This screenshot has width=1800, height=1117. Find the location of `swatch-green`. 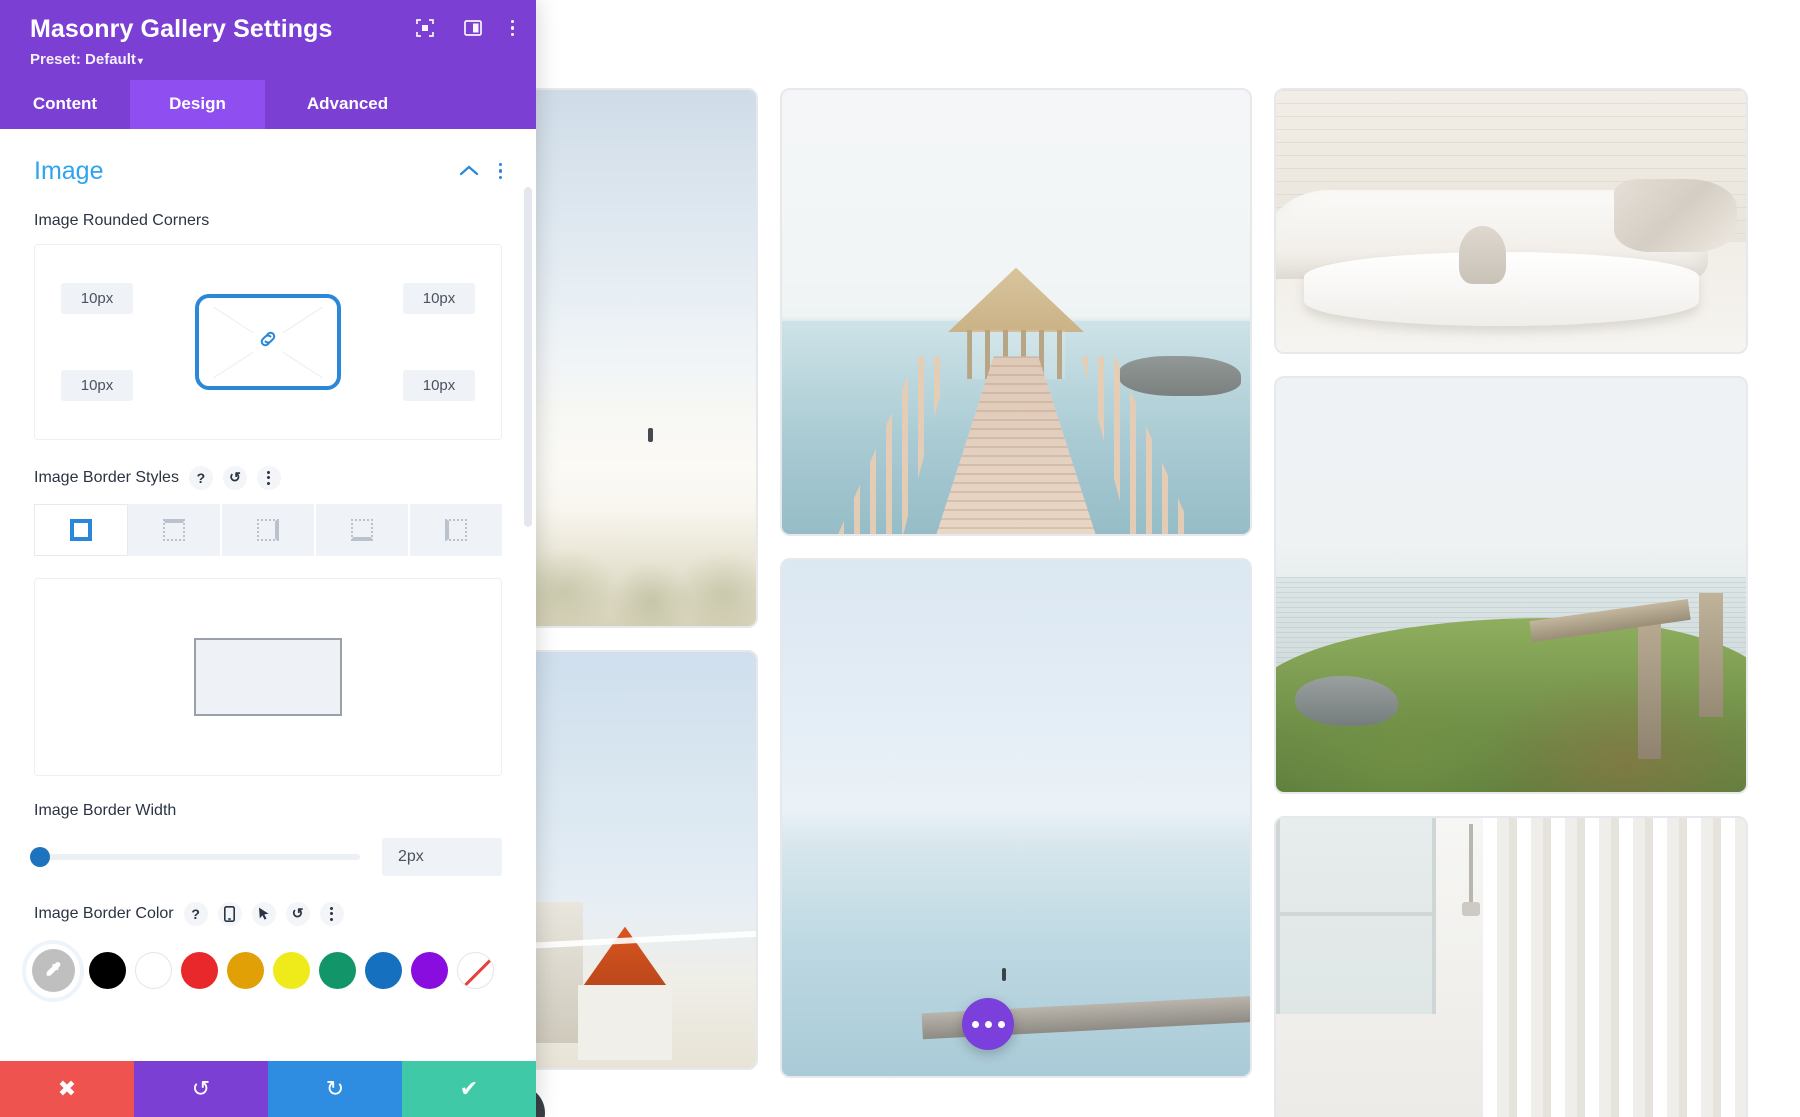

swatch-green is located at coordinates (337, 970).